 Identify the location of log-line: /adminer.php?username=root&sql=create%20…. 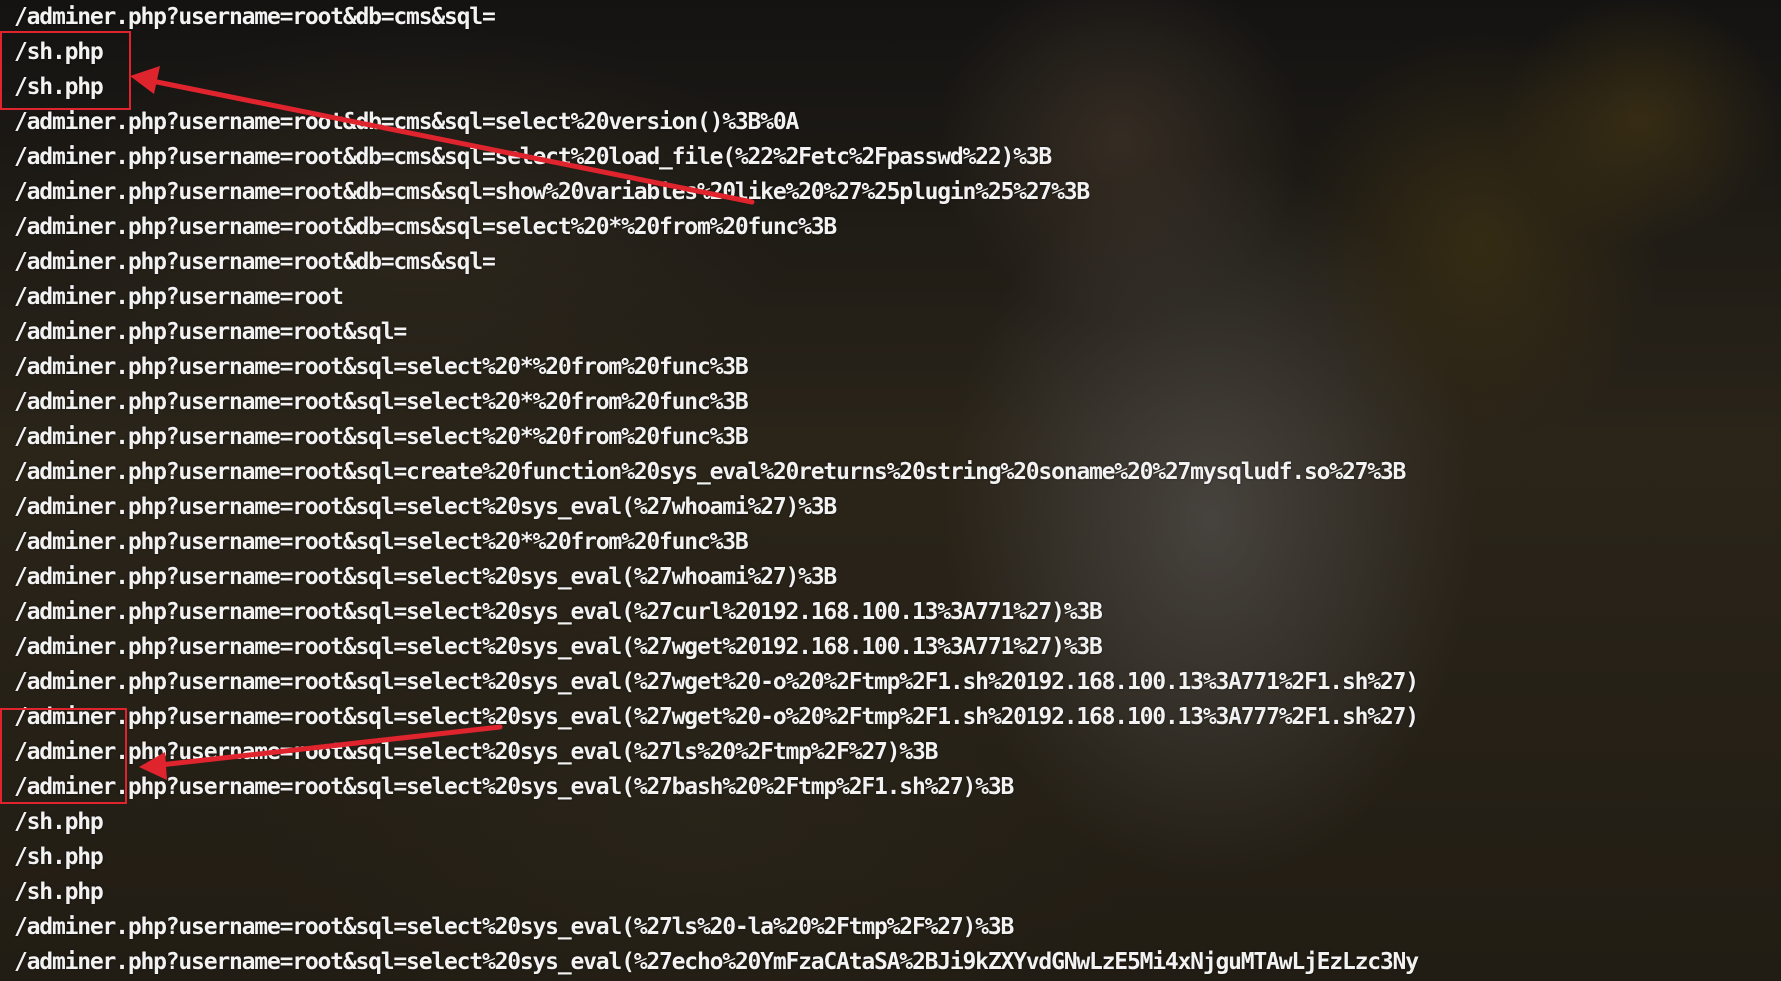
(710, 472).